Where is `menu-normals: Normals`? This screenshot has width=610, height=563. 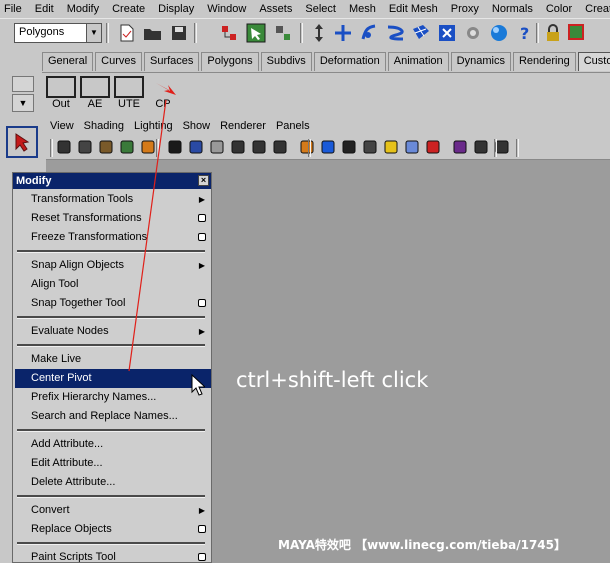 menu-normals: Normals is located at coordinates (512, 9).